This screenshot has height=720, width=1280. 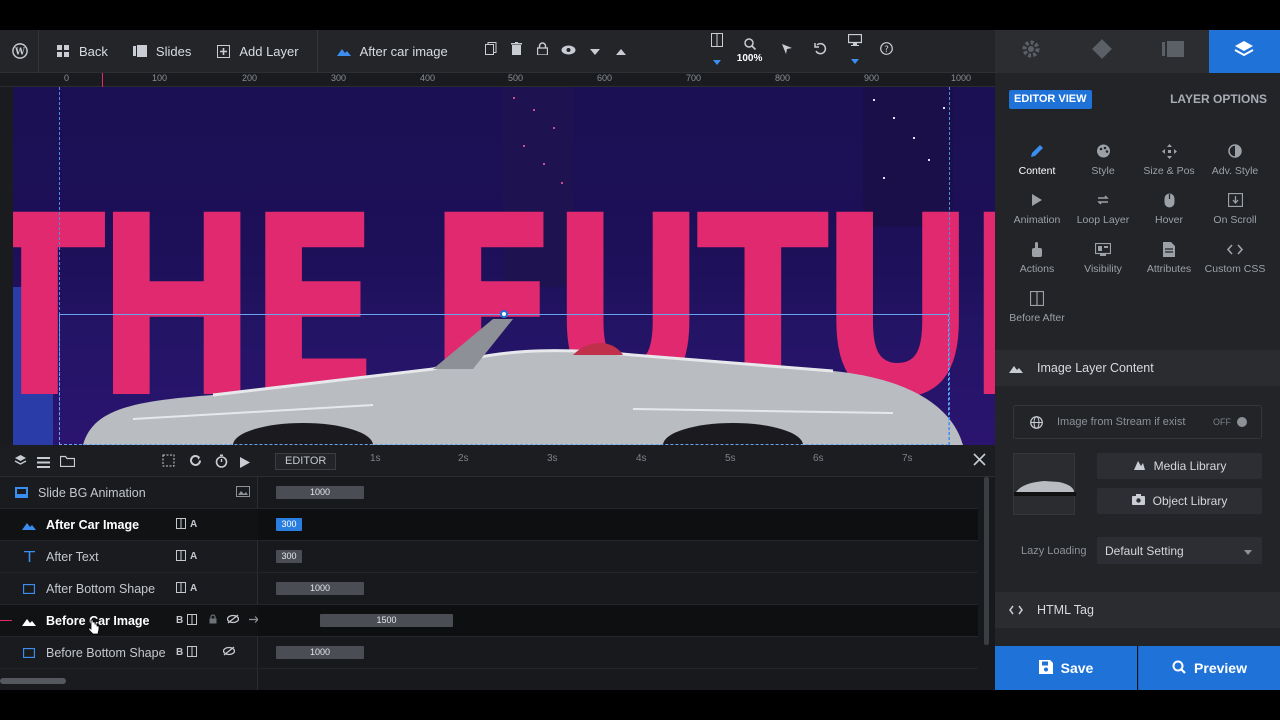 I want to click on option-visibility: Visibility, so click(x=1103, y=257).